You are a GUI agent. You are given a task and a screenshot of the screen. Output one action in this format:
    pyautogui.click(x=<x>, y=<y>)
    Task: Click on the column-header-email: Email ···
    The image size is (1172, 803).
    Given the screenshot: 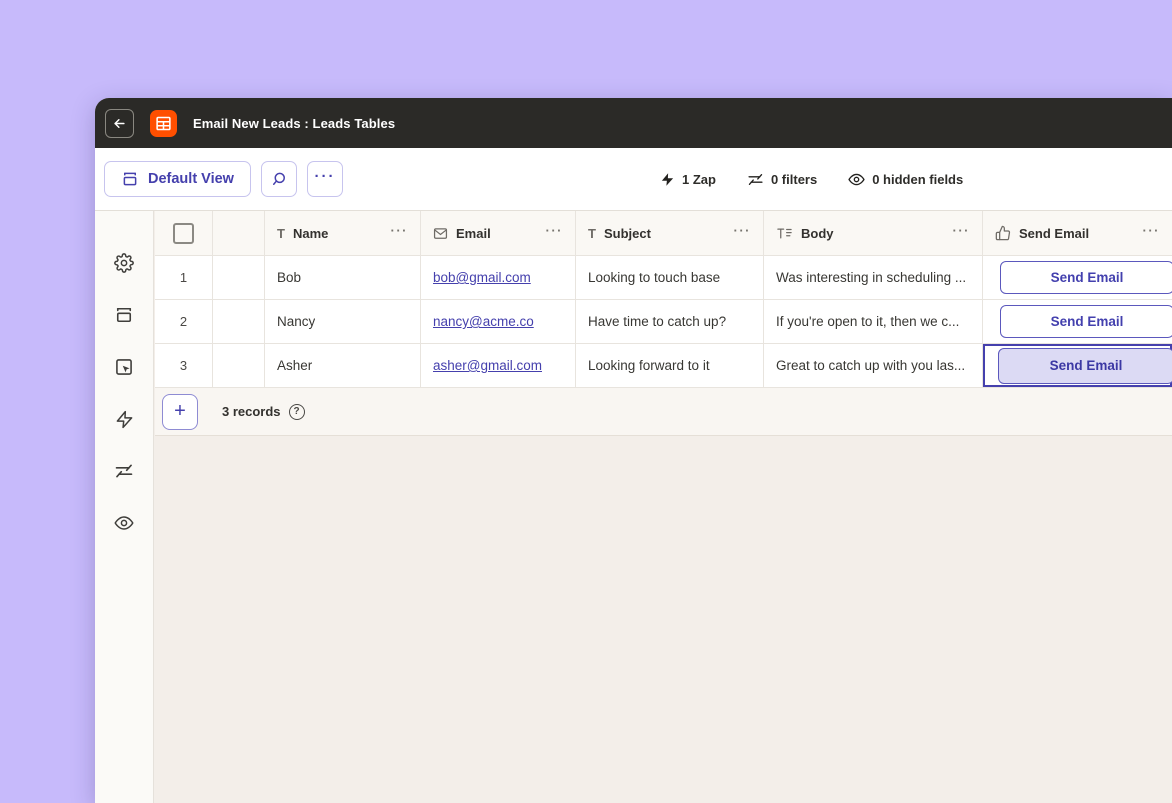 What is the action you would take?
    pyautogui.click(x=498, y=233)
    